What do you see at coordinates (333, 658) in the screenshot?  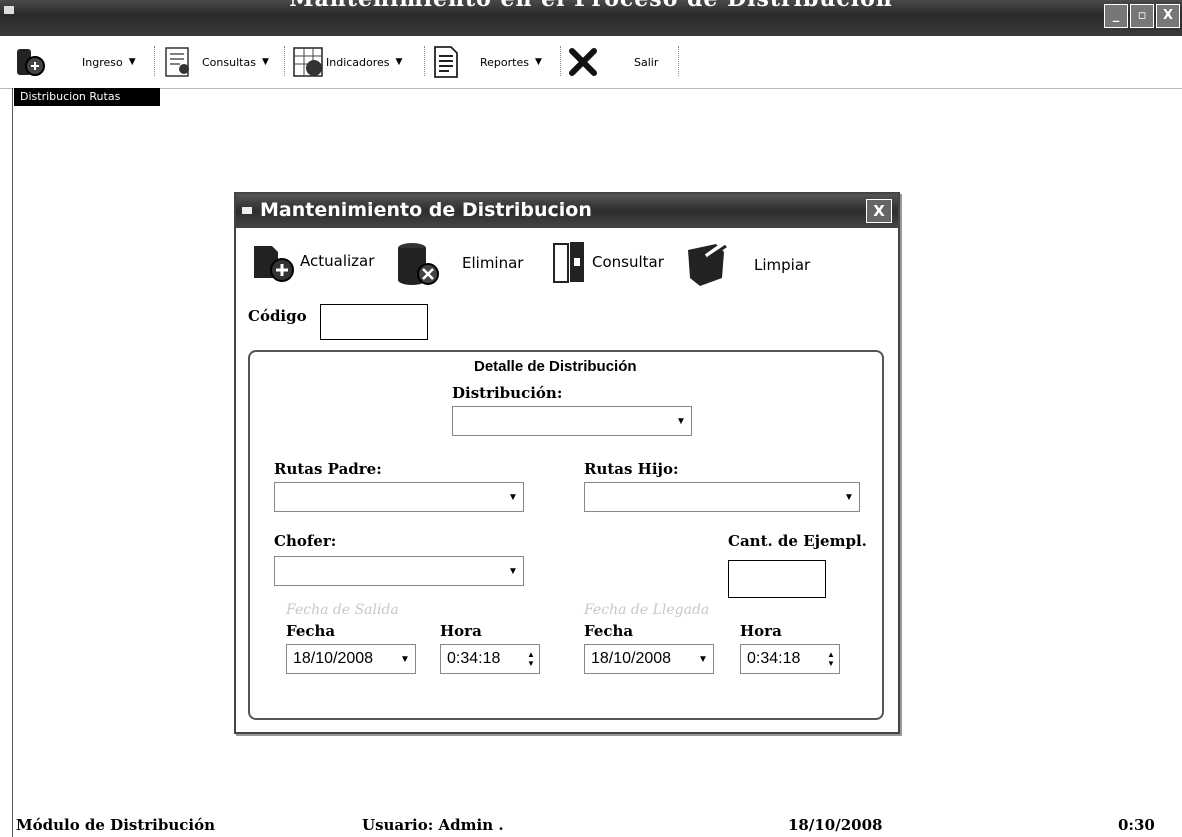 I see `salida-fecha-value: 18/10/2008` at bounding box center [333, 658].